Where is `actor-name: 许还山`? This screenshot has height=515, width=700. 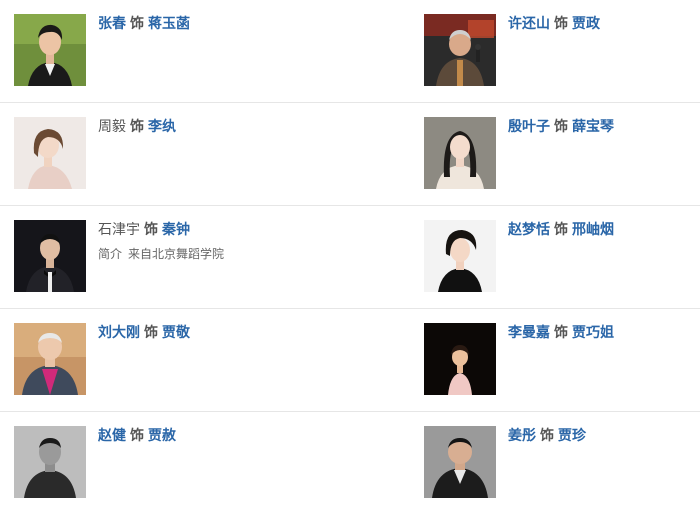 actor-name: 许还山 is located at coordinates (529, 24).